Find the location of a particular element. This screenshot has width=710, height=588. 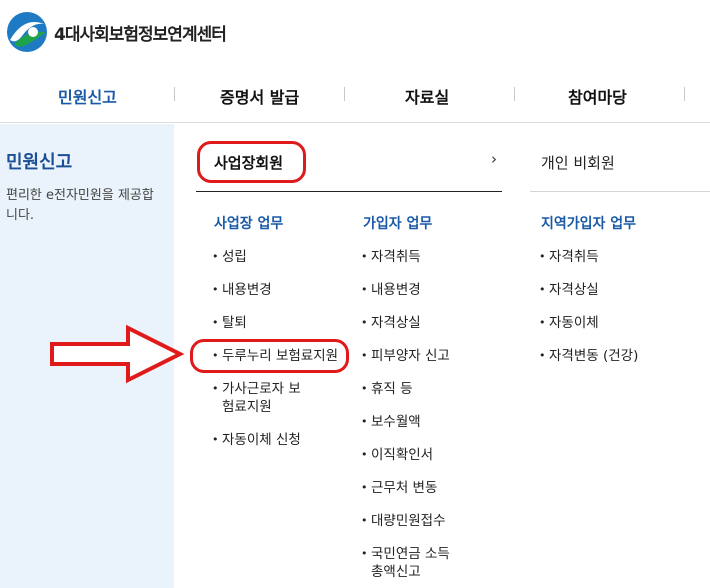

main-nav: 민원신고 증명서 발급 자료실 참여마당 is located at coordinates (355, 94).